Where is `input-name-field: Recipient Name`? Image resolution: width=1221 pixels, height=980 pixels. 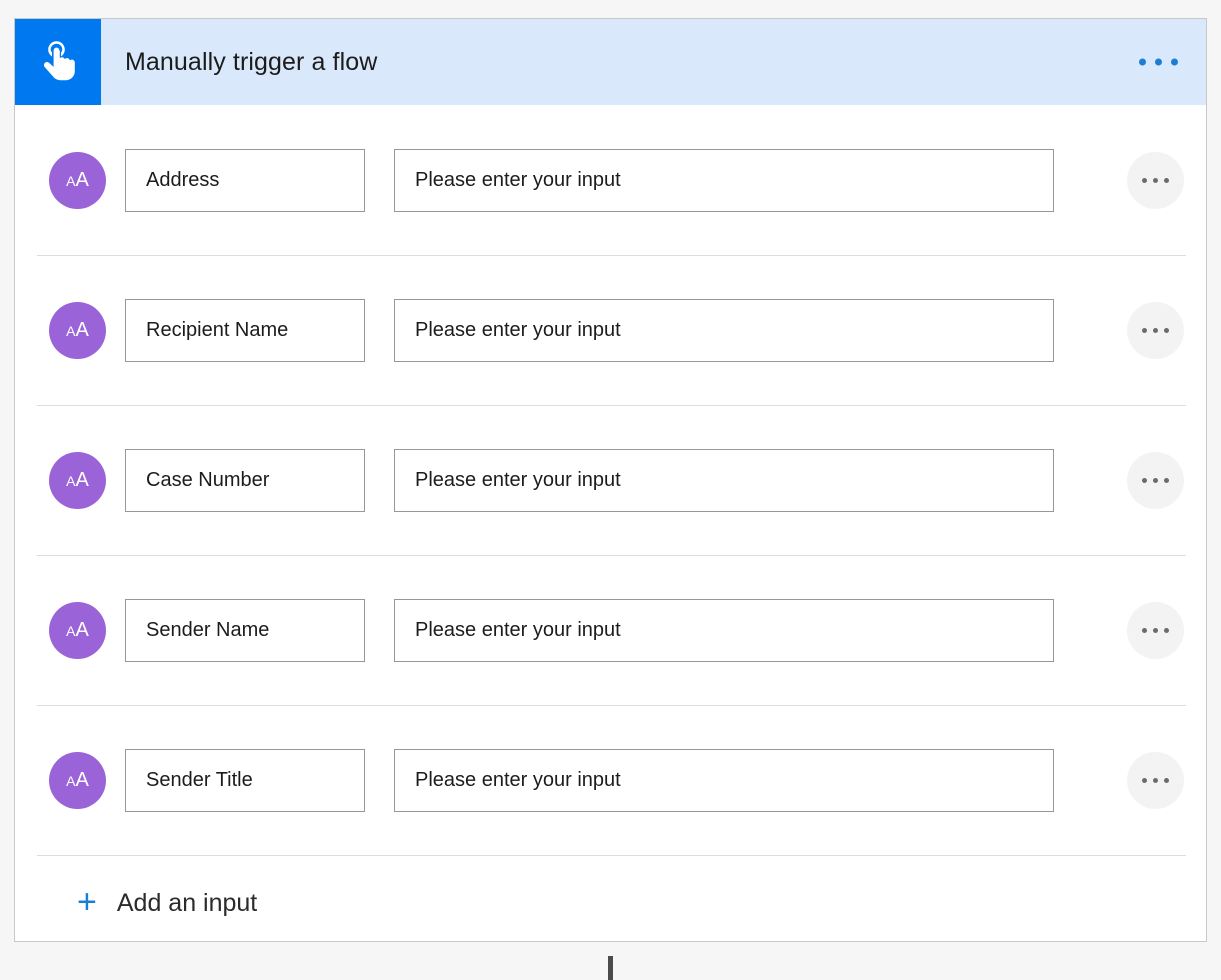
input-name-field: Recipient Name is located at coordinates (245, 330).